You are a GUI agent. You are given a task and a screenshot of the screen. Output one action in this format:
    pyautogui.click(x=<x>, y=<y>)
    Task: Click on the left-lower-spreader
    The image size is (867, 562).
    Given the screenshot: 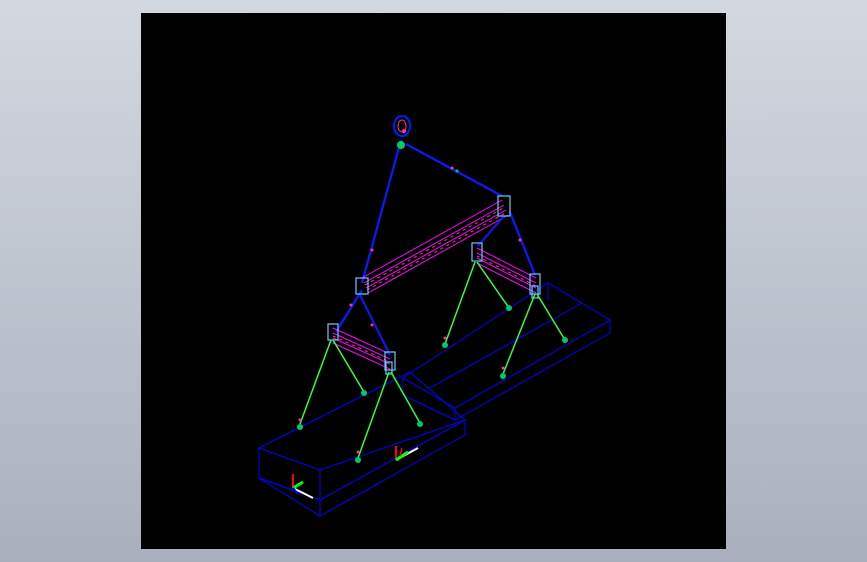 What is the action you would take?
    pyautogui.click(x=361, y=348)
    